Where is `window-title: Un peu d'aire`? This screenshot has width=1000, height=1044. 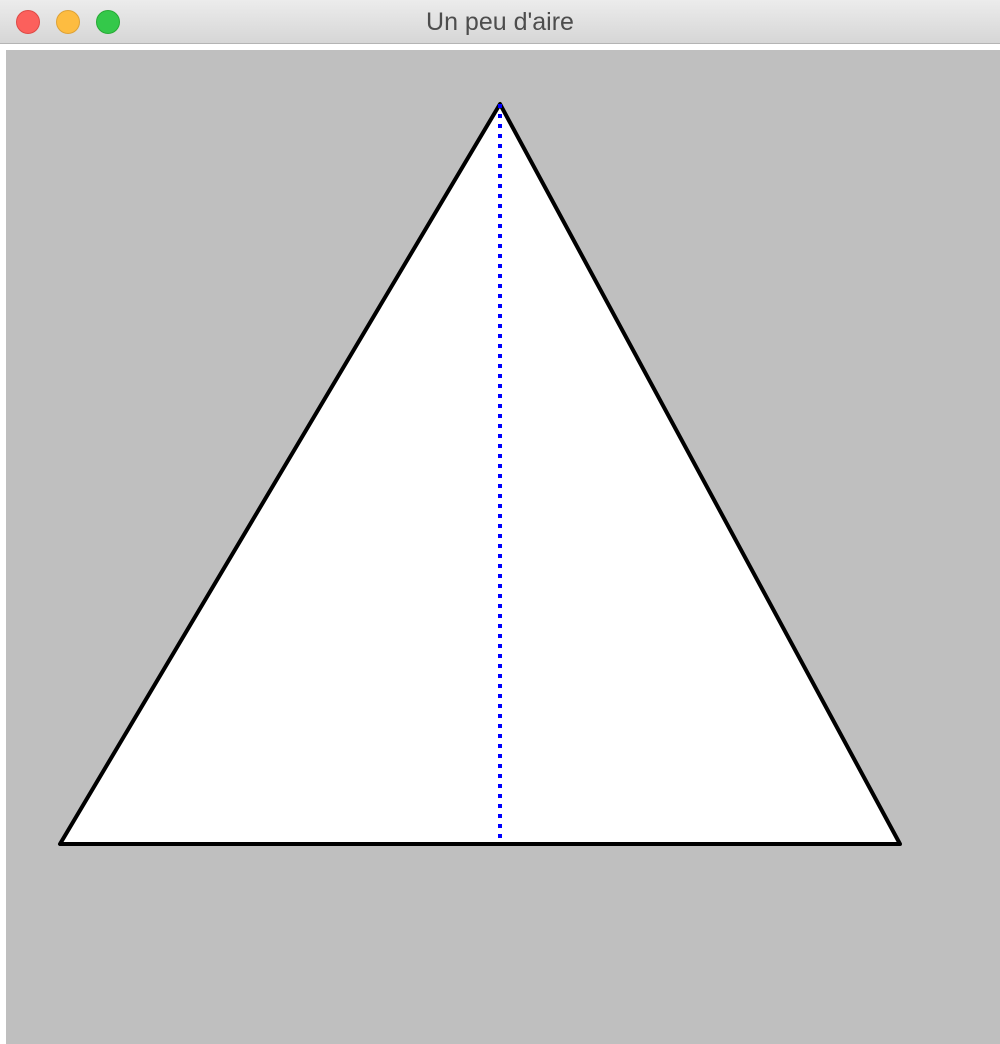
window-title: Un peu d'aire is located at coordinates (500, 22).